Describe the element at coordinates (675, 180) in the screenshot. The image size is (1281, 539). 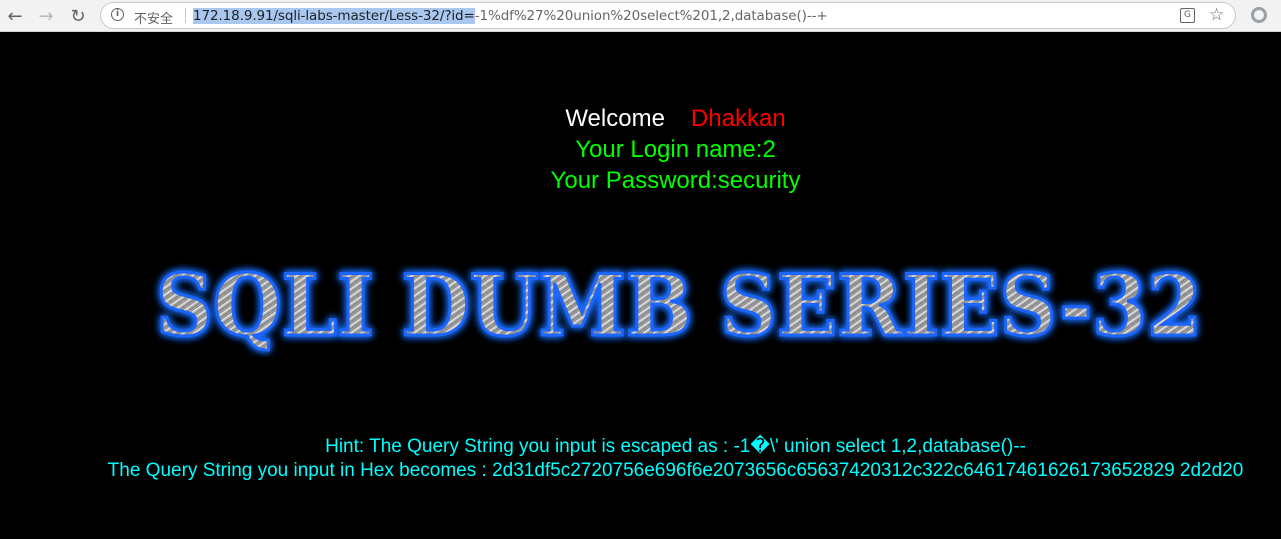
I see `password-text: Your Password:security` at that location.